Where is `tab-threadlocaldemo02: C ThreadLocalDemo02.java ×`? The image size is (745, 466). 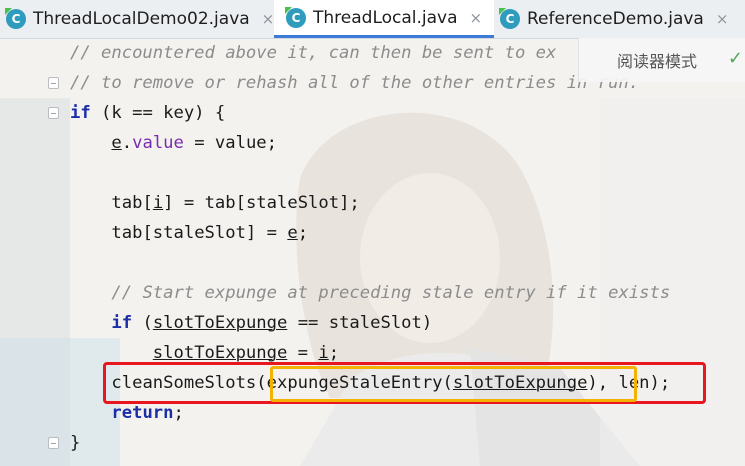
tab-threadlocaldemo02: C ThreadLocalDemo02.java × is located at coordinates (140, 19).